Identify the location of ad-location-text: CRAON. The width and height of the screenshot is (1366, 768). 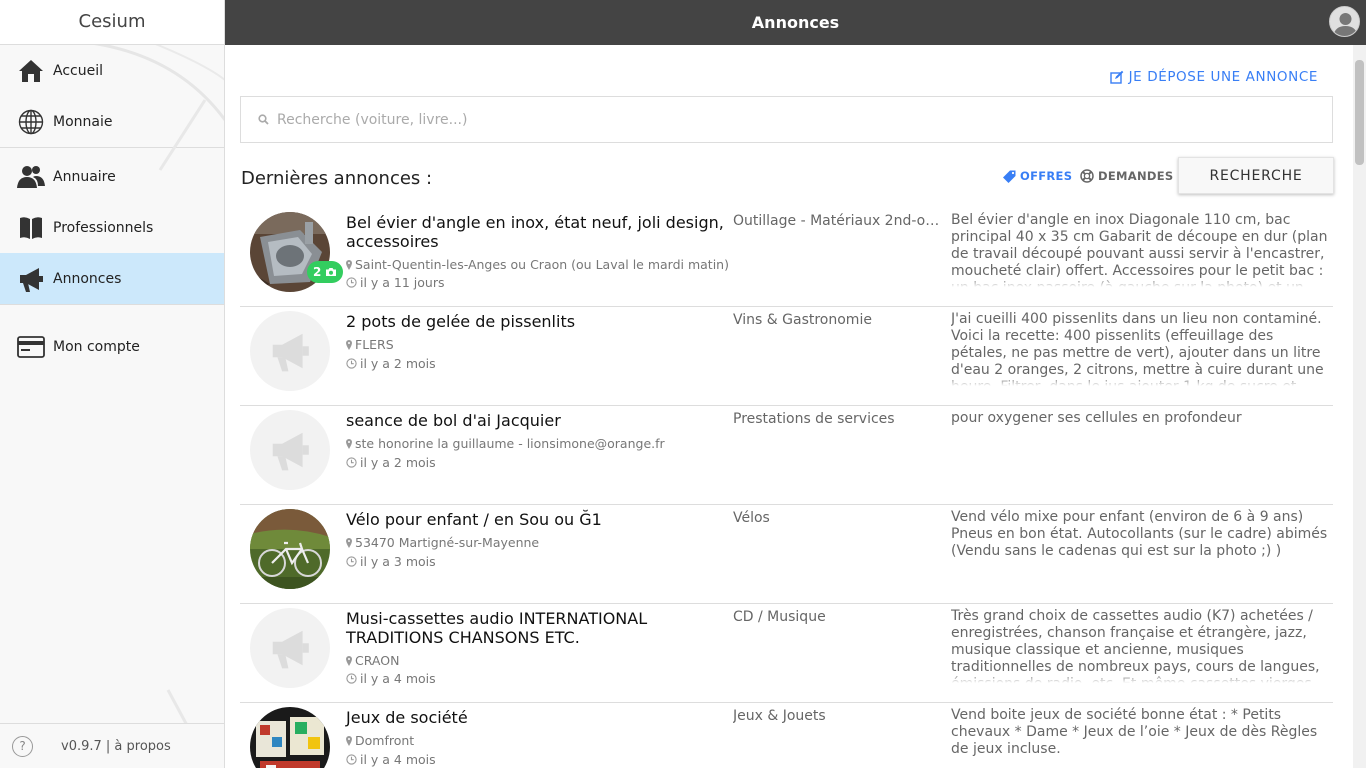
(377, 660).